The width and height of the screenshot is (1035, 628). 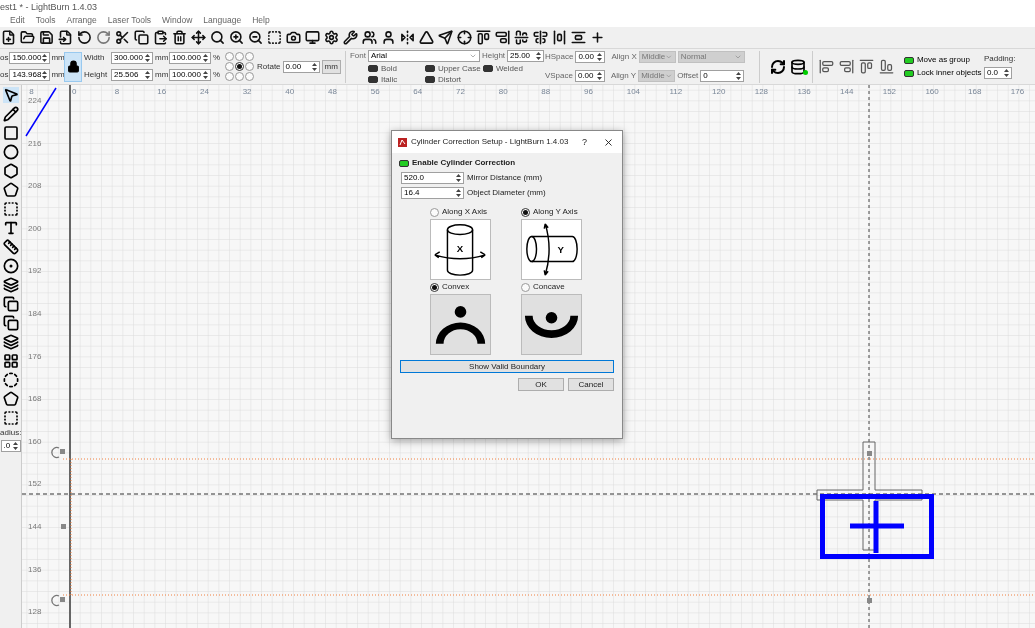 I want to click on unit-button: mm, so click(x=331, y=66).